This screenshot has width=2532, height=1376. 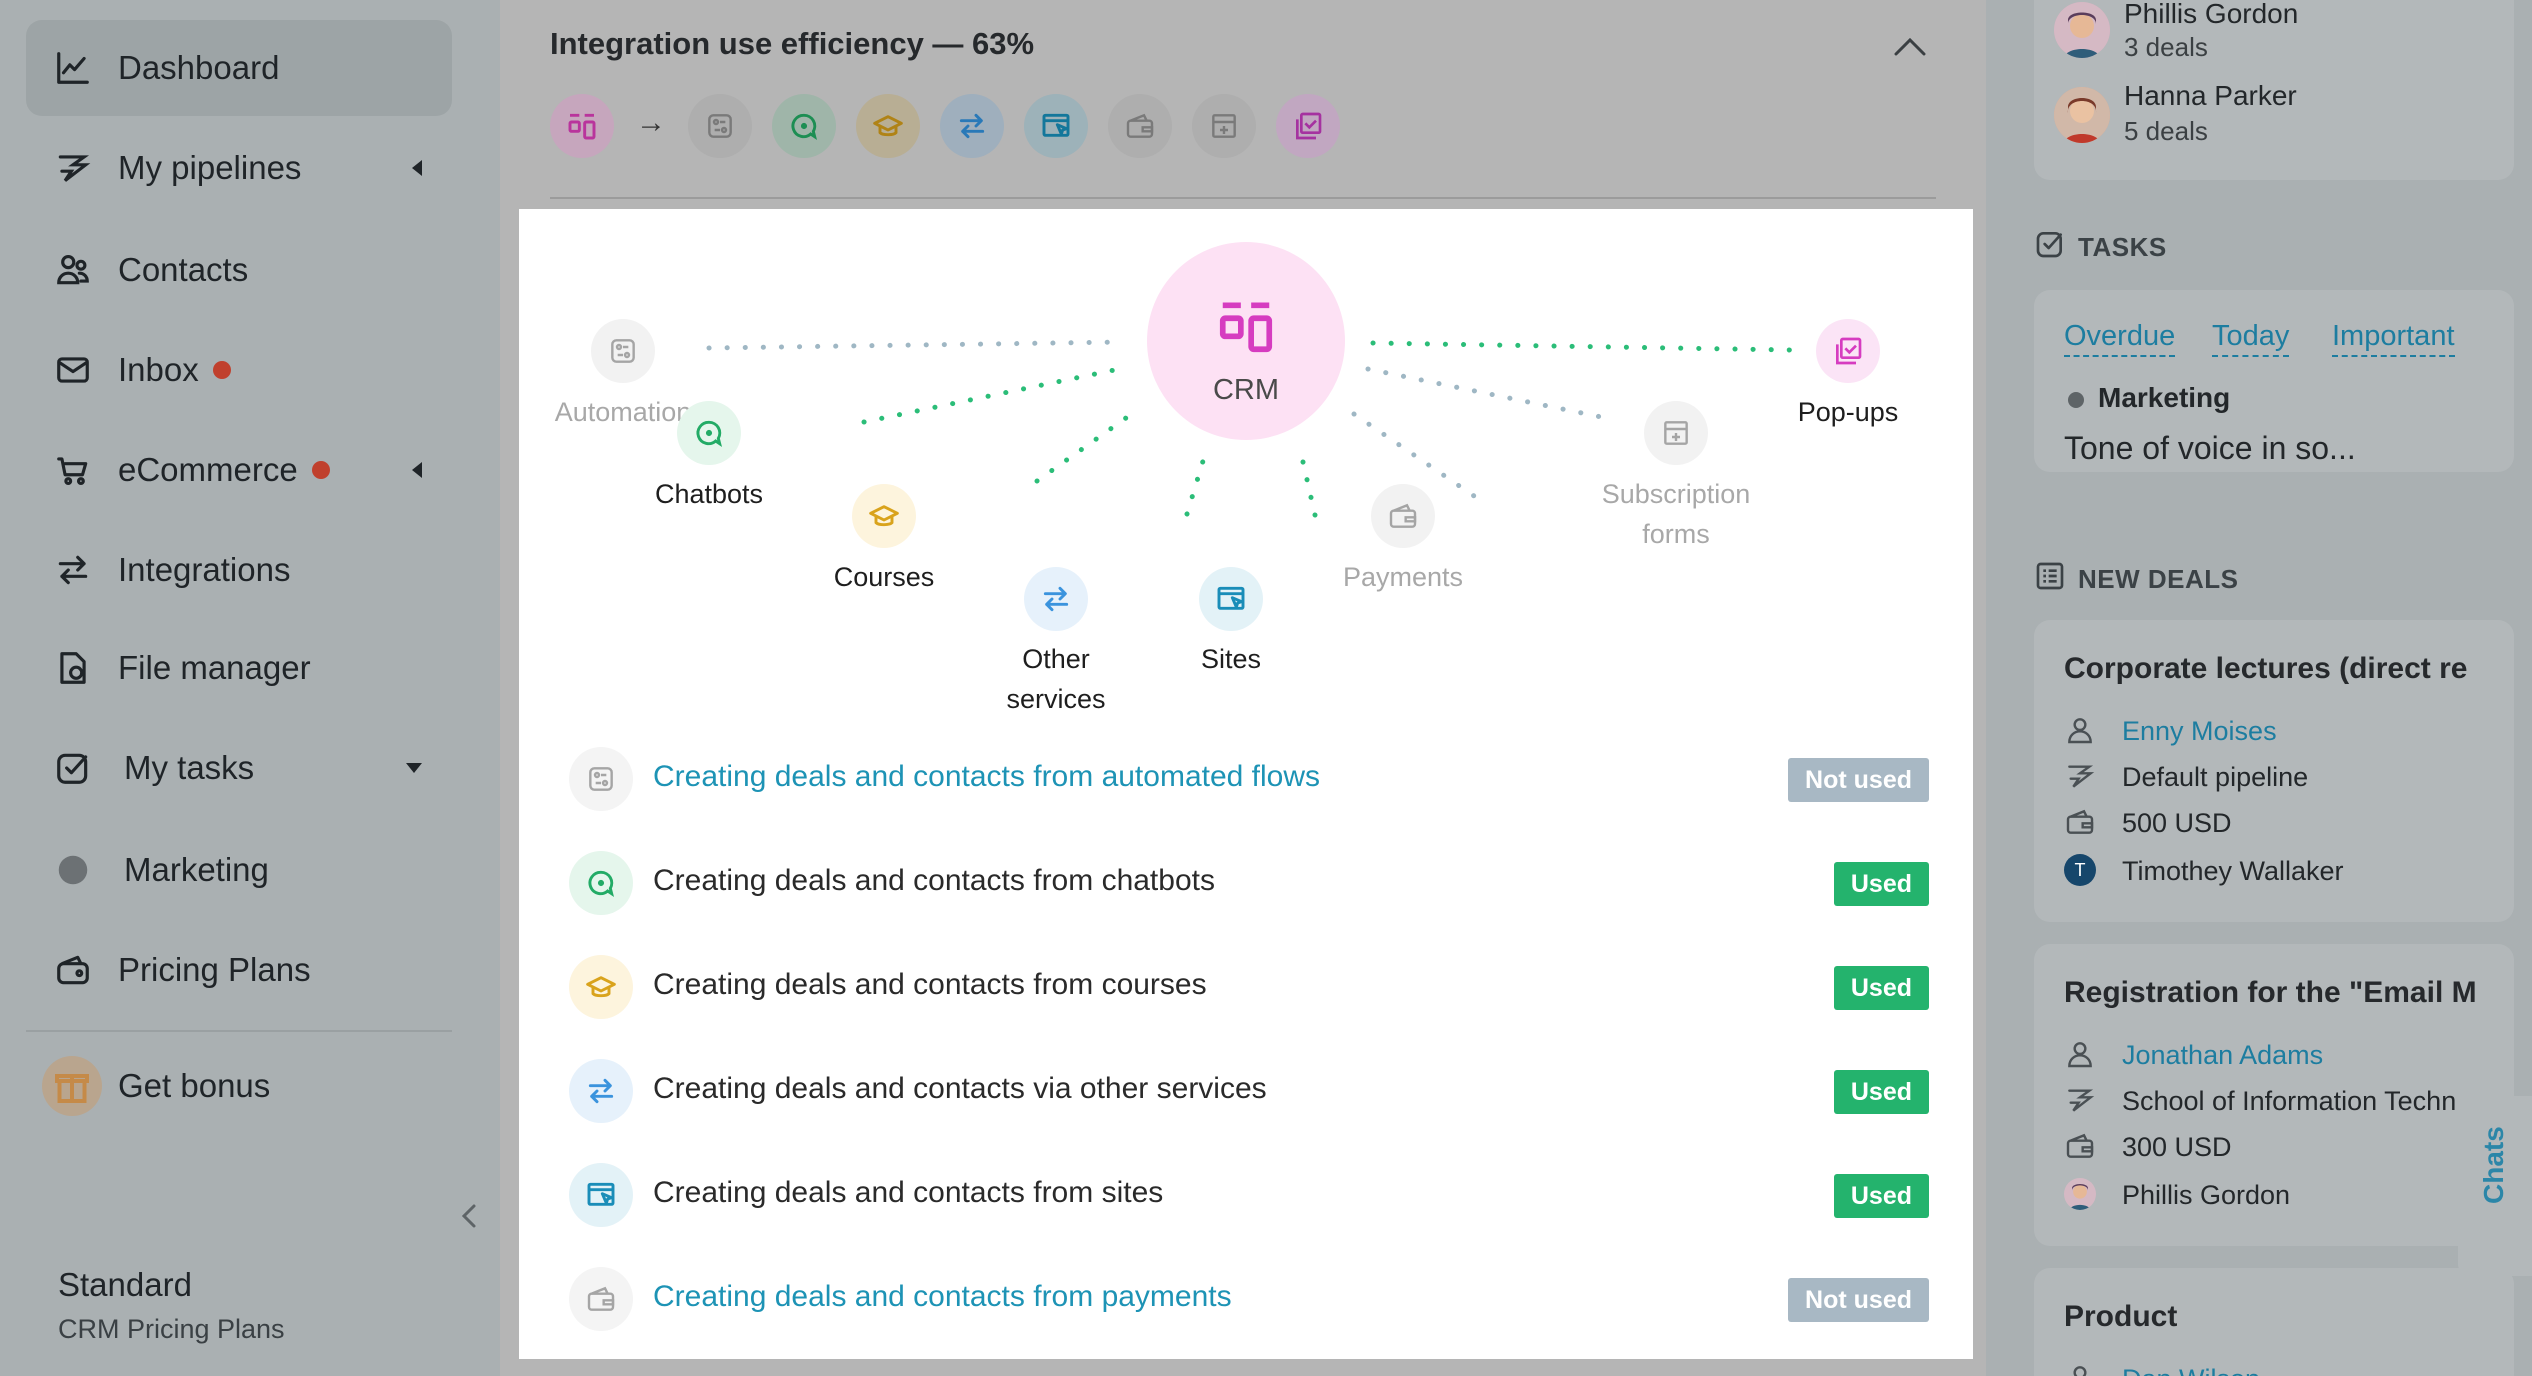 What do you see at coordinates (194, 1085) in the screenshot?
I see `sidebar-item-label: Get bonus` at bounding box center [194, 1085].